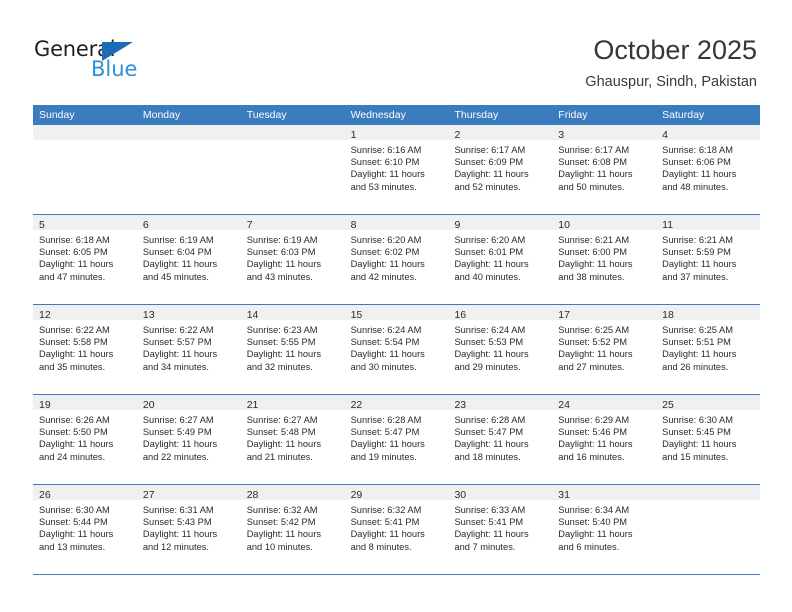 The width and height of the screenshot is (792, 612). I want to click on day-number: 9, so click(457, 225).